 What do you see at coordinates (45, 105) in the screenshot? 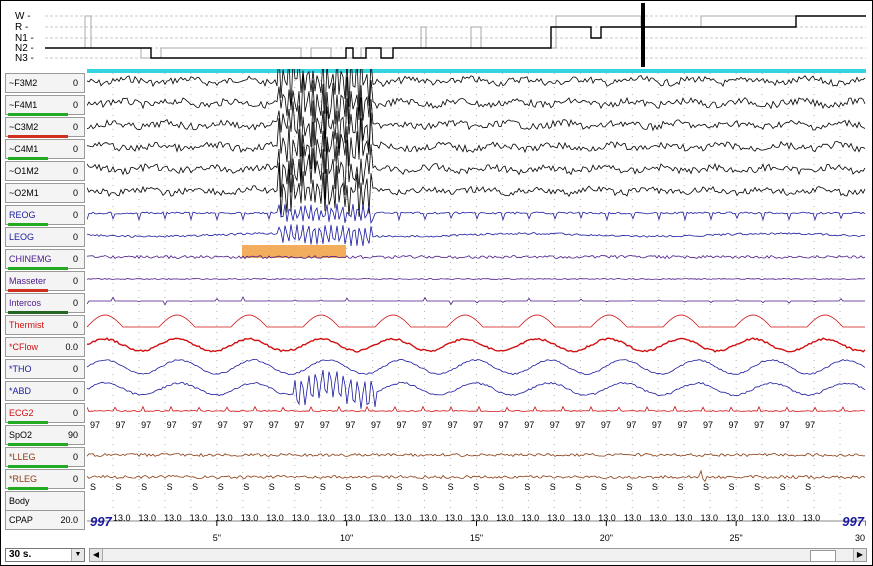
I see `channel-label-f4m1: ~F4M1 0` at bounding box center [45, 105].